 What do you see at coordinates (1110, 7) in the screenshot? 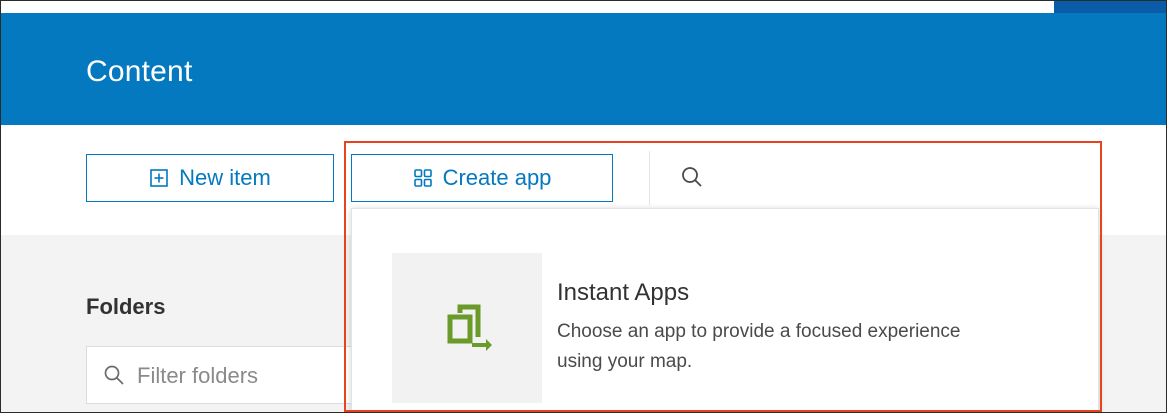
I see `top-strip-accent` at bounding box center [1110, 7].